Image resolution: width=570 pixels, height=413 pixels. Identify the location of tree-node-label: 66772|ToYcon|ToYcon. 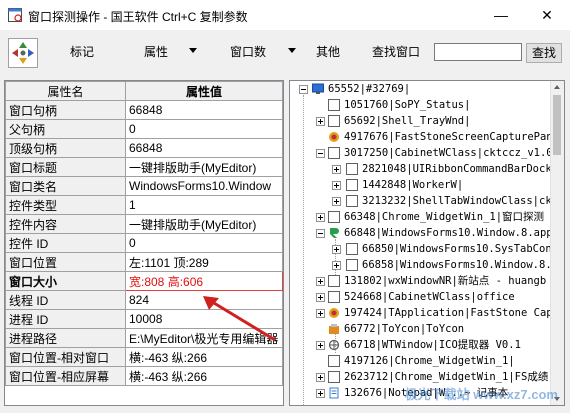
(404, 329).